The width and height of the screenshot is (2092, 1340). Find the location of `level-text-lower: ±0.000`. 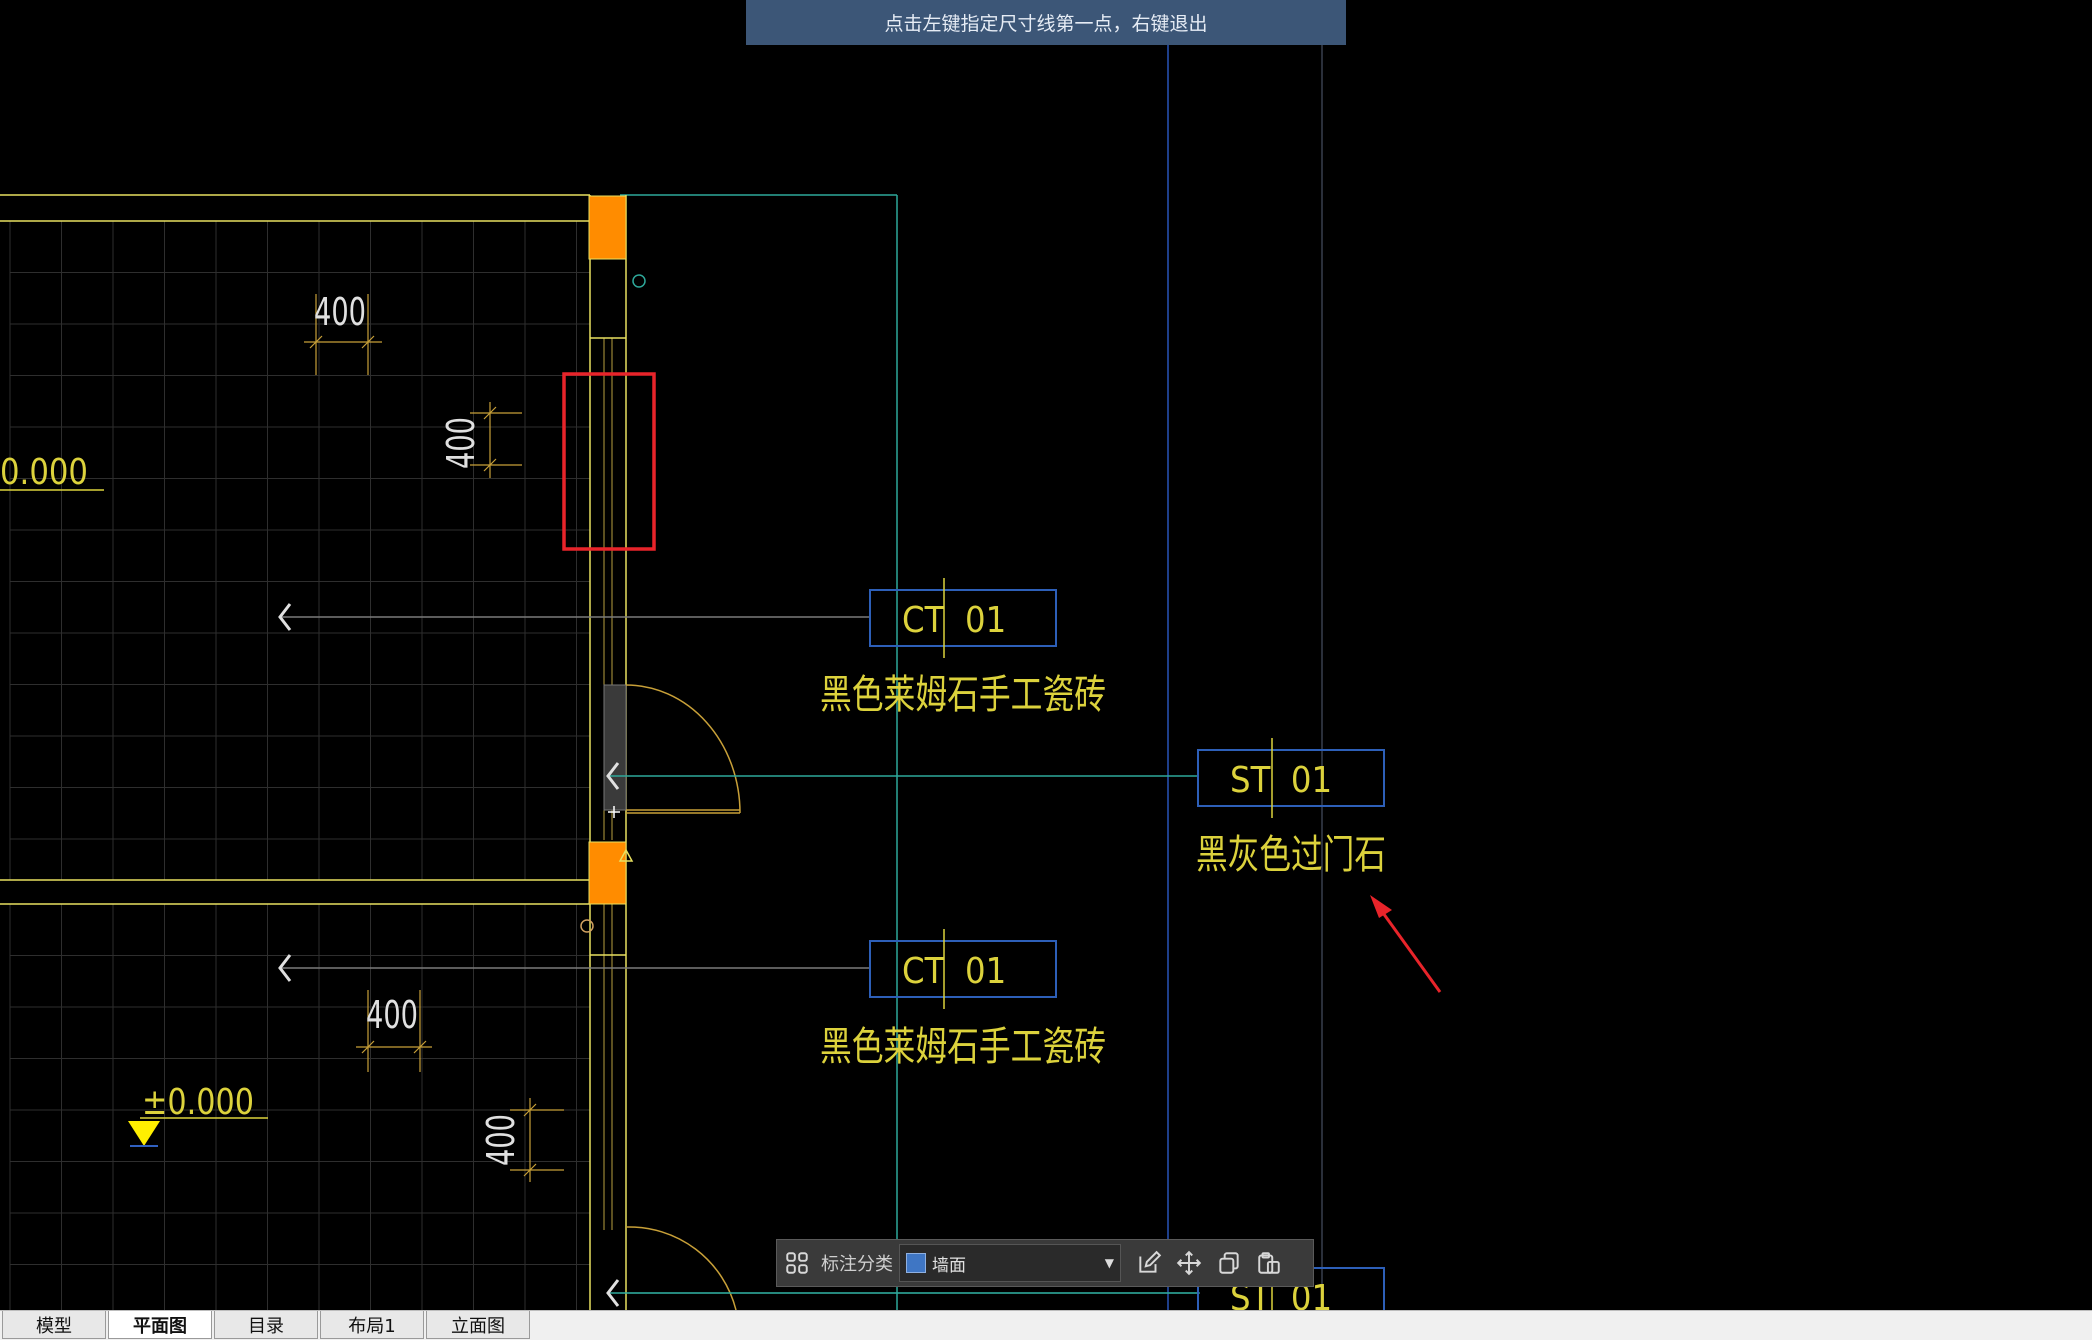

level-text-lower: ±0.000 is located at coordinates (198, 1102).